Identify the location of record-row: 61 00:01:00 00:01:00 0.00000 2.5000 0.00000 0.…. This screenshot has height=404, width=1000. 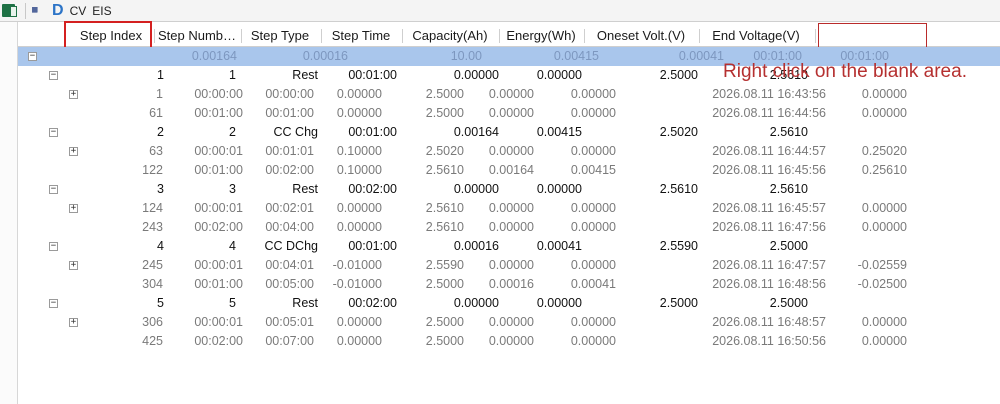
(509, 113).